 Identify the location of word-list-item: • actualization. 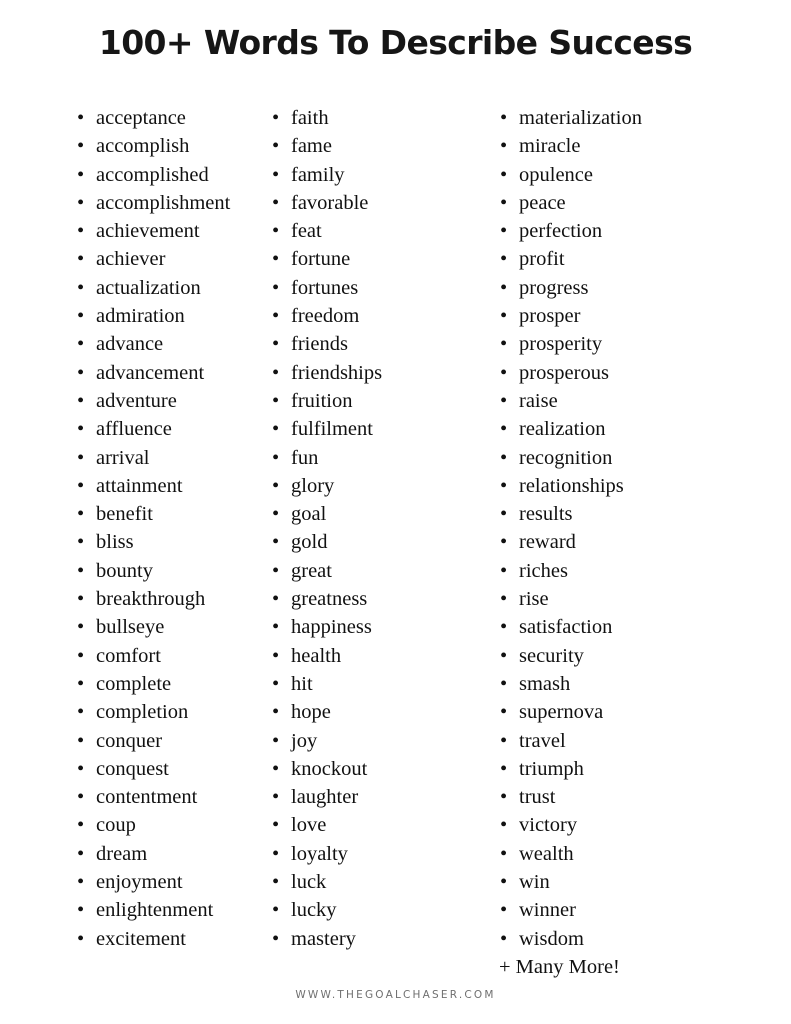
(165, 288).